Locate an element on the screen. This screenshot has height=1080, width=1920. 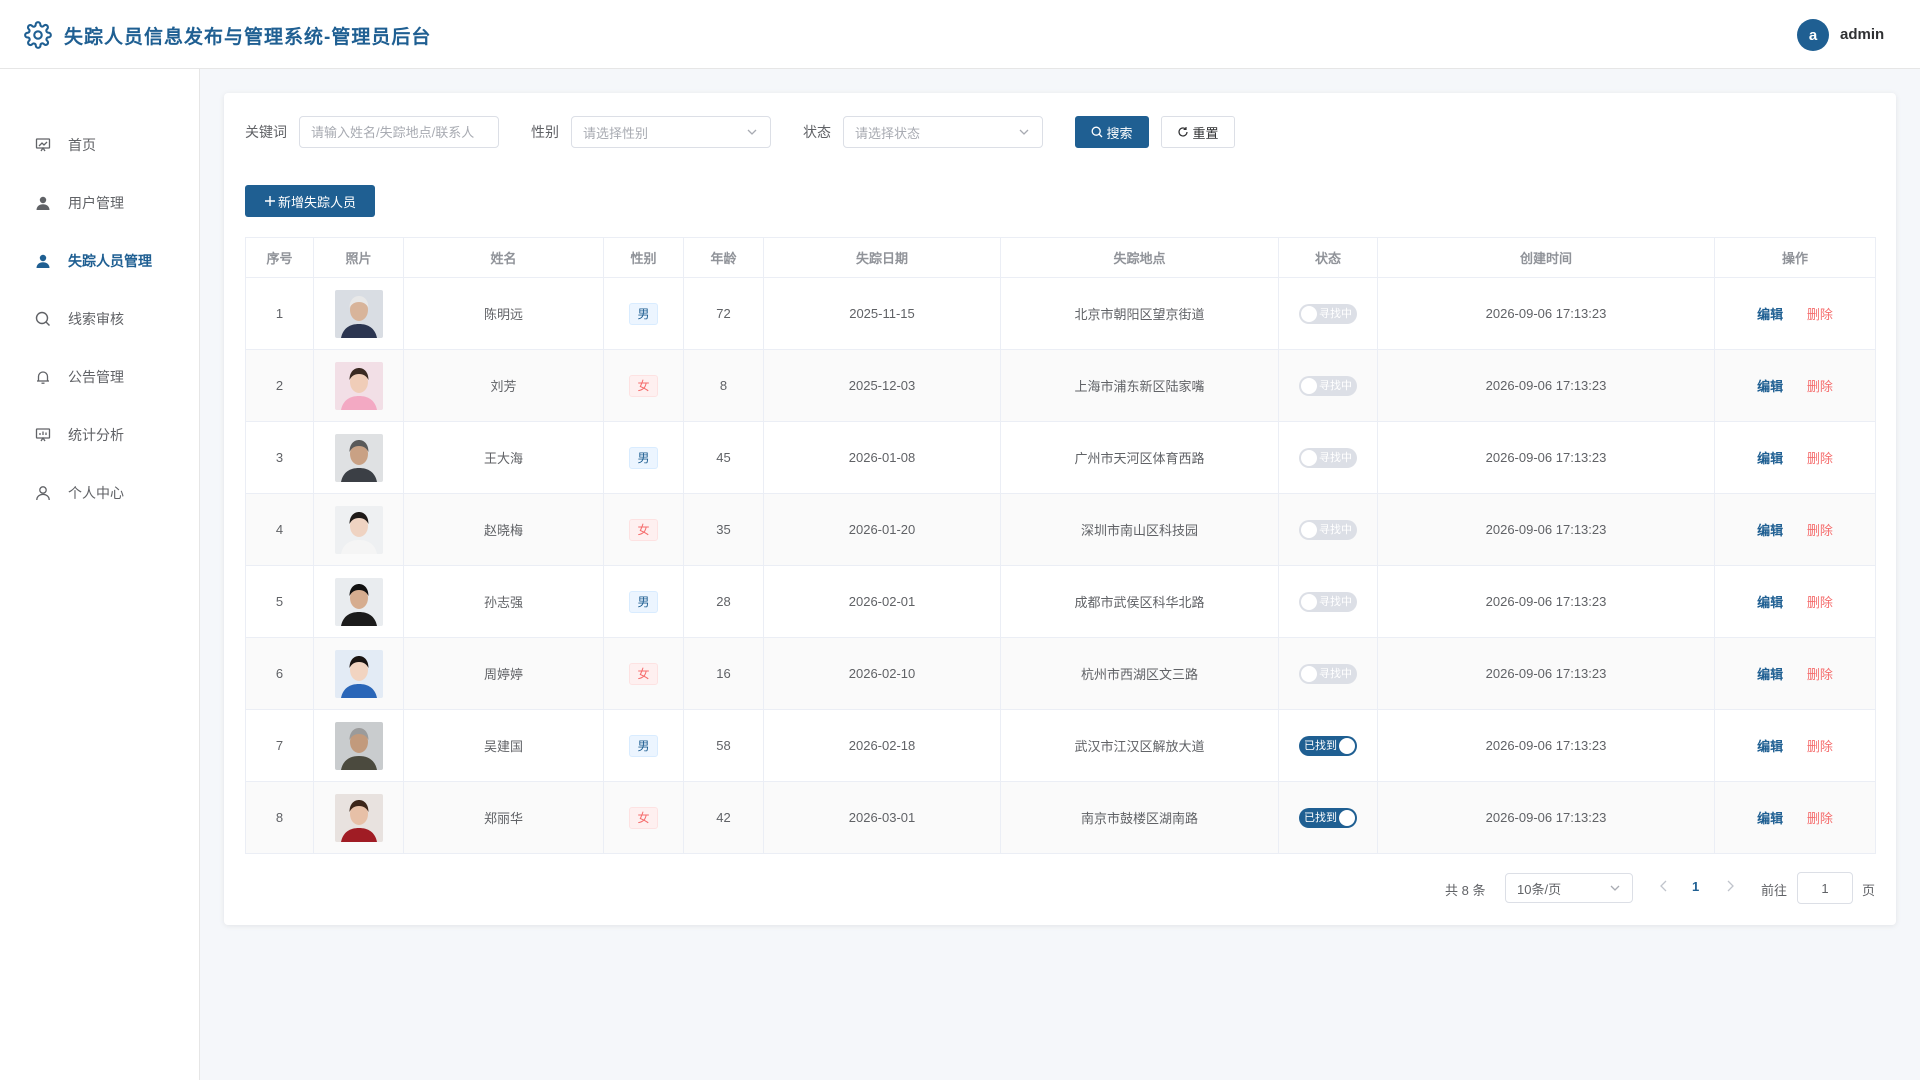
cell-place: 深圳市南山区科技园 is located at coordinates (1139, 529).